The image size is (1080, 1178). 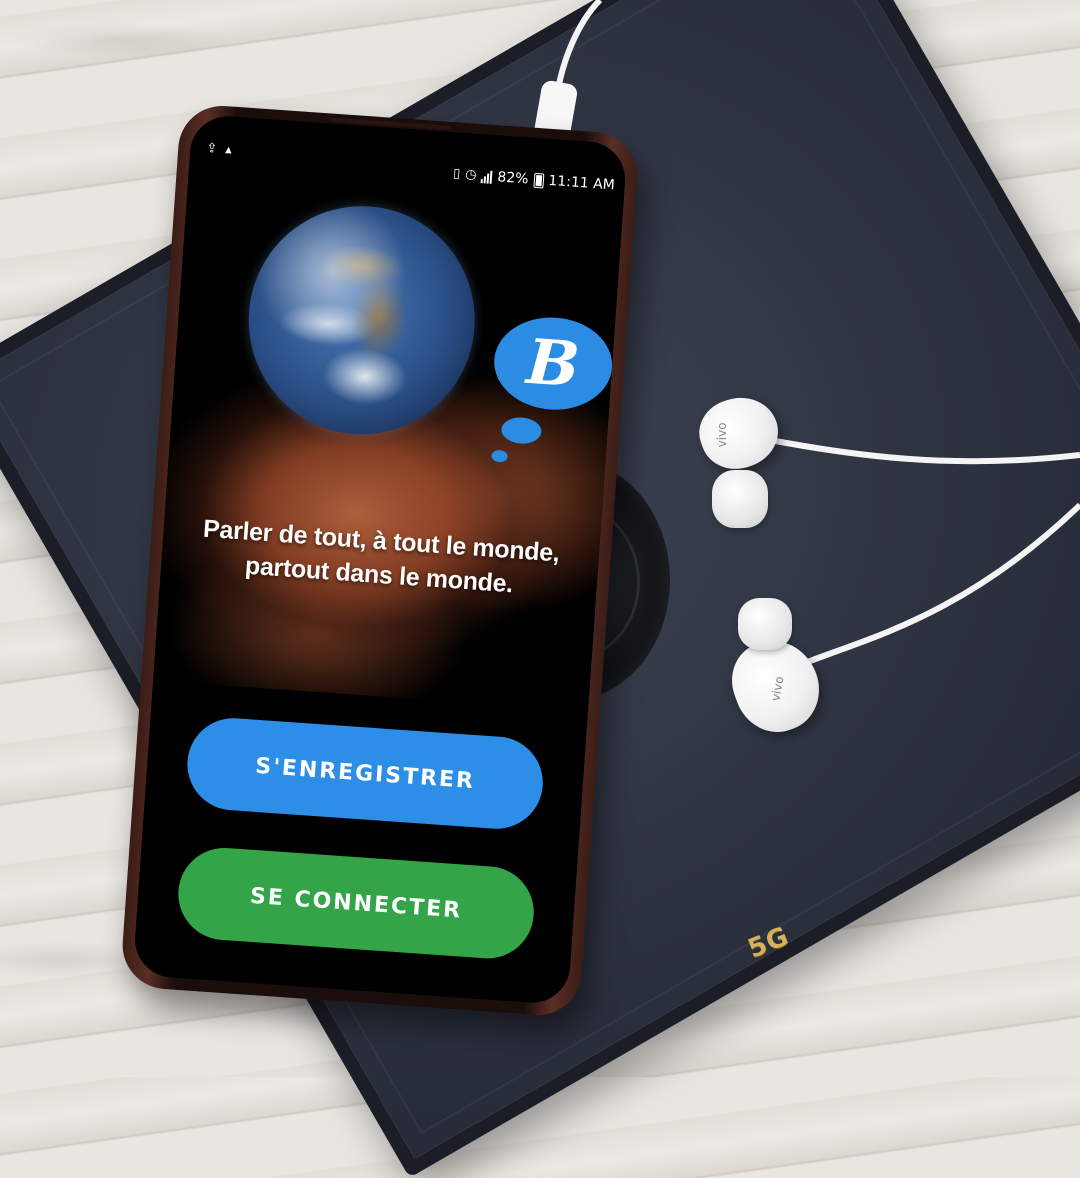 I want to click on alarm-icon: ◷, so click(x=471, y=175).